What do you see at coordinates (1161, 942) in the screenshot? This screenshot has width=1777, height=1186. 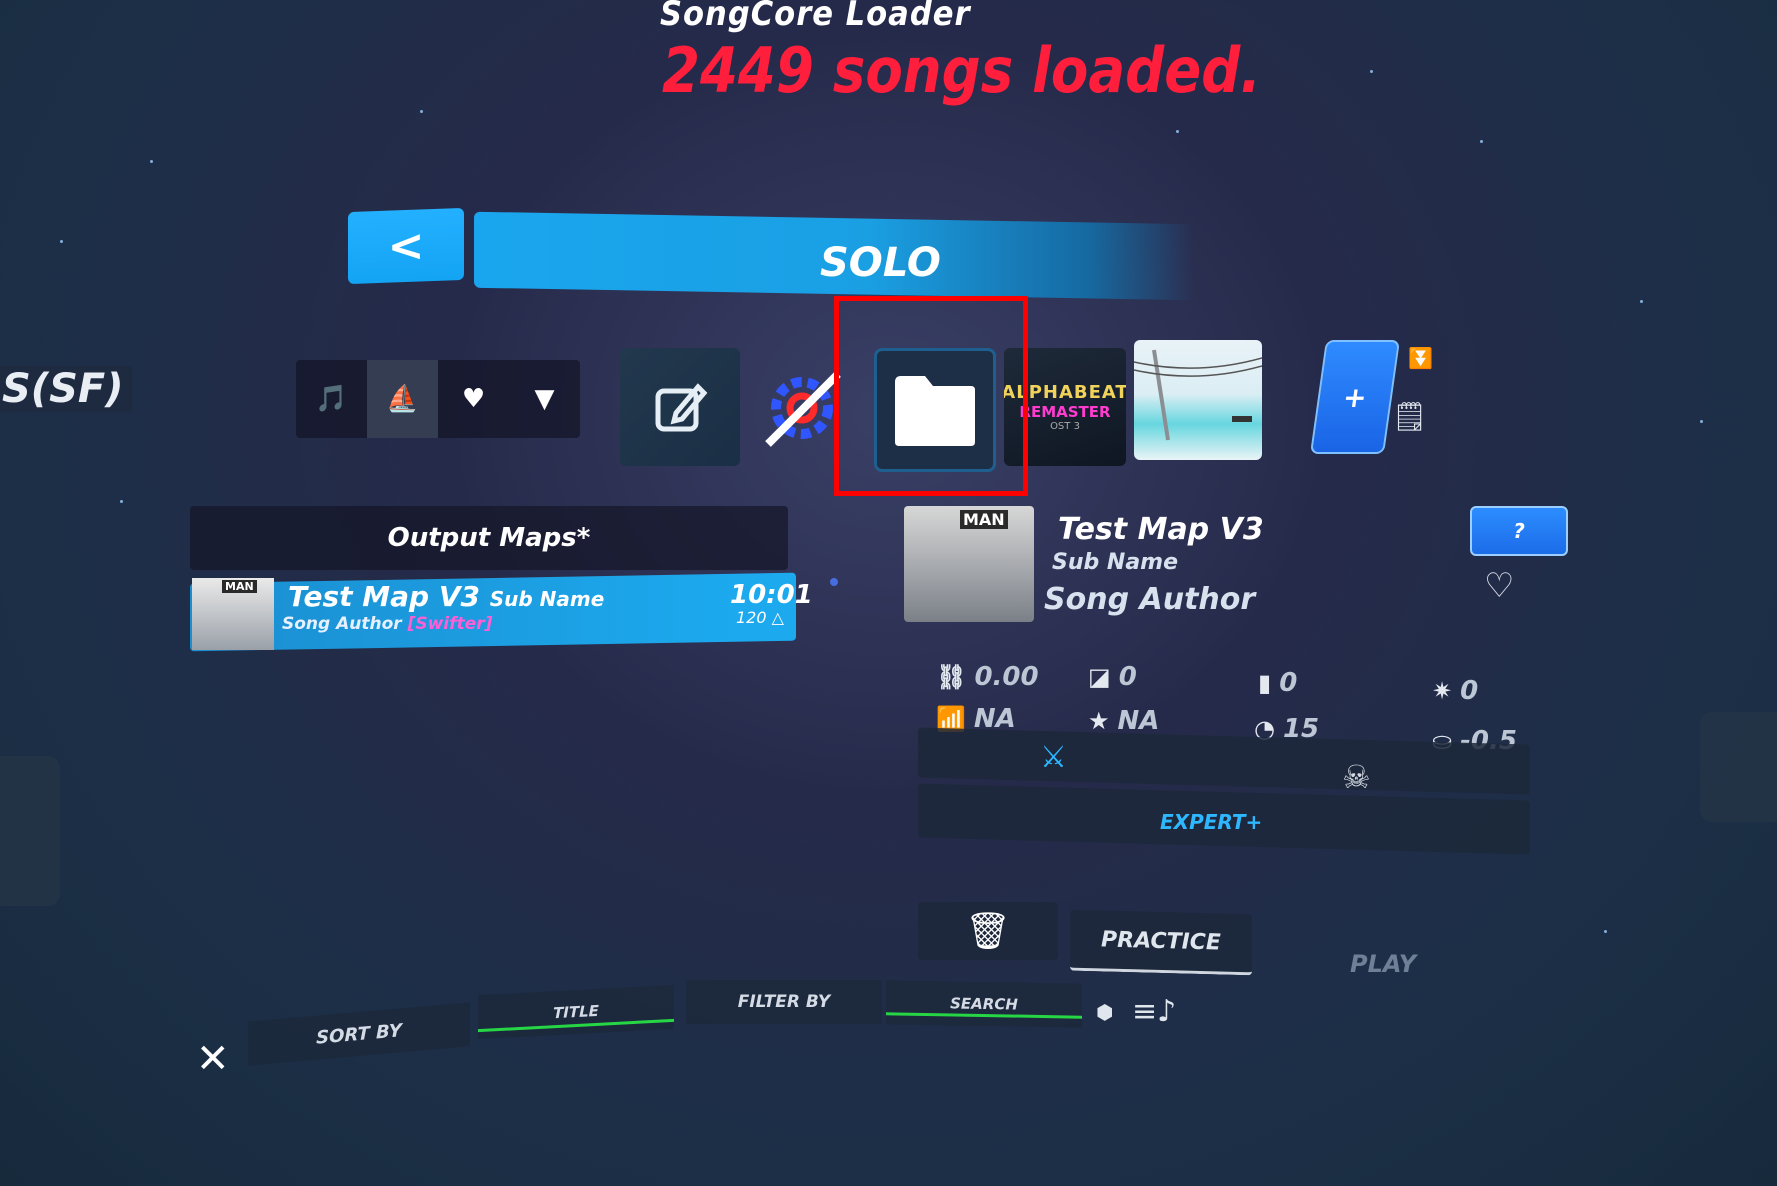 I see `practice-button: PRACTICE` at bounding box center [1161, 942].